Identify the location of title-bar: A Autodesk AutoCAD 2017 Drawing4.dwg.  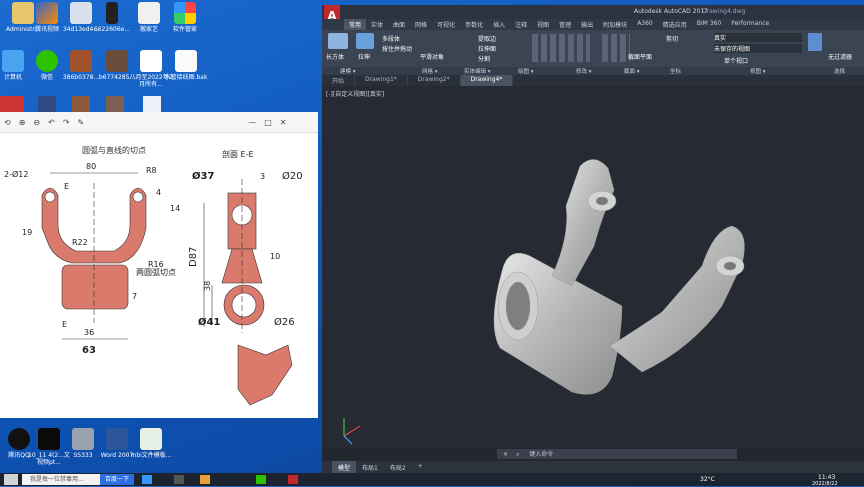
(593, 18).